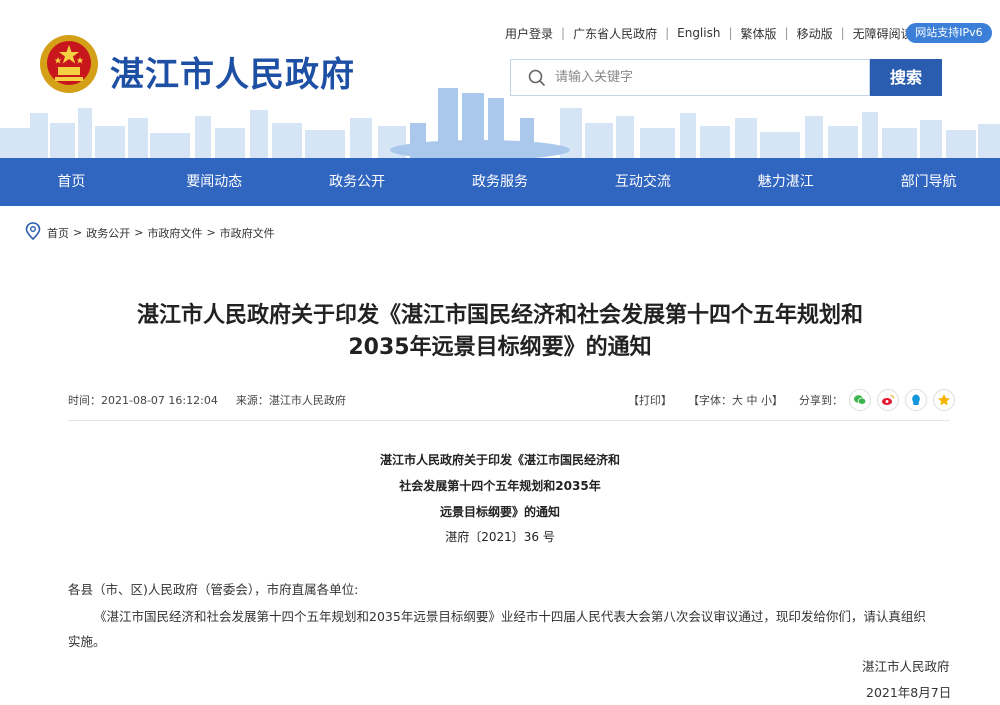  Describe the element at coordinates (499, 460) in the screenshot. I see `doc-title-line: 湛江市人民政府关于印发《湛江市国民经济和` at that location.